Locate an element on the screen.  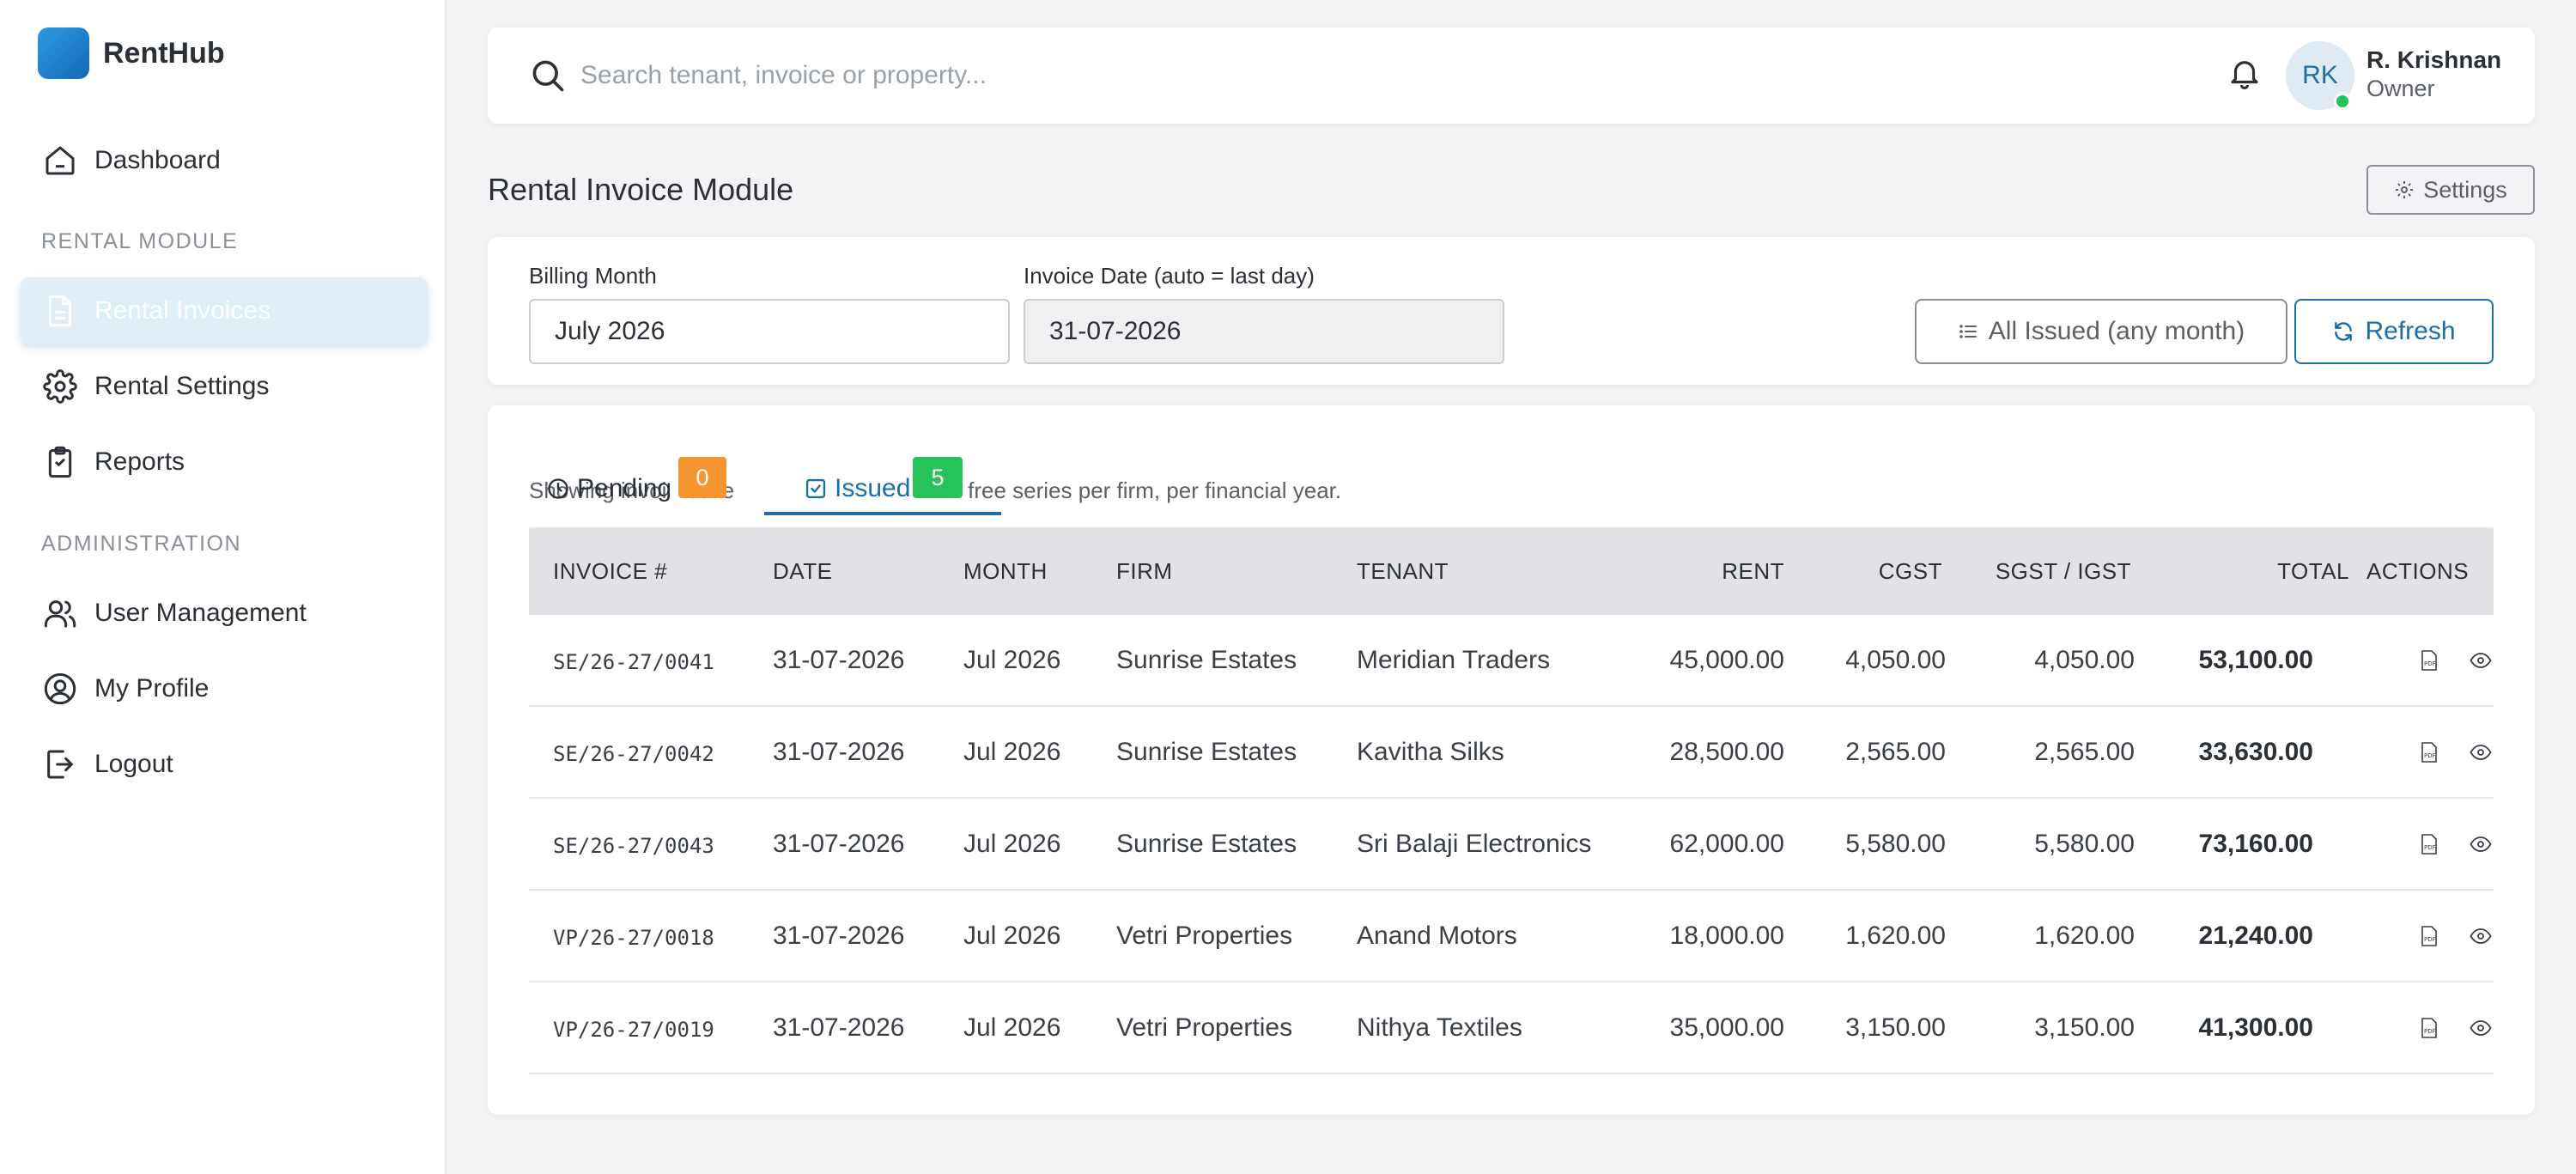
cell-cgst: 4,050.00 is located at coordinates (1895, 660).